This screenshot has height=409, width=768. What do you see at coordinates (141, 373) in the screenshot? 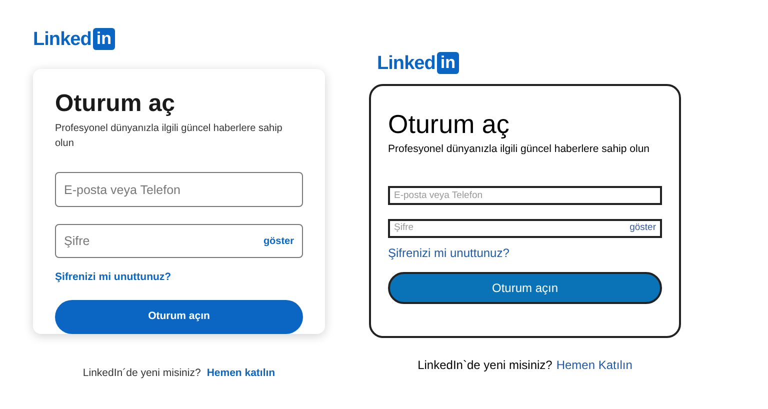
I see `new-member-text: LinkedIn´de yeni misiniz?` at bounding box center [141, 373].